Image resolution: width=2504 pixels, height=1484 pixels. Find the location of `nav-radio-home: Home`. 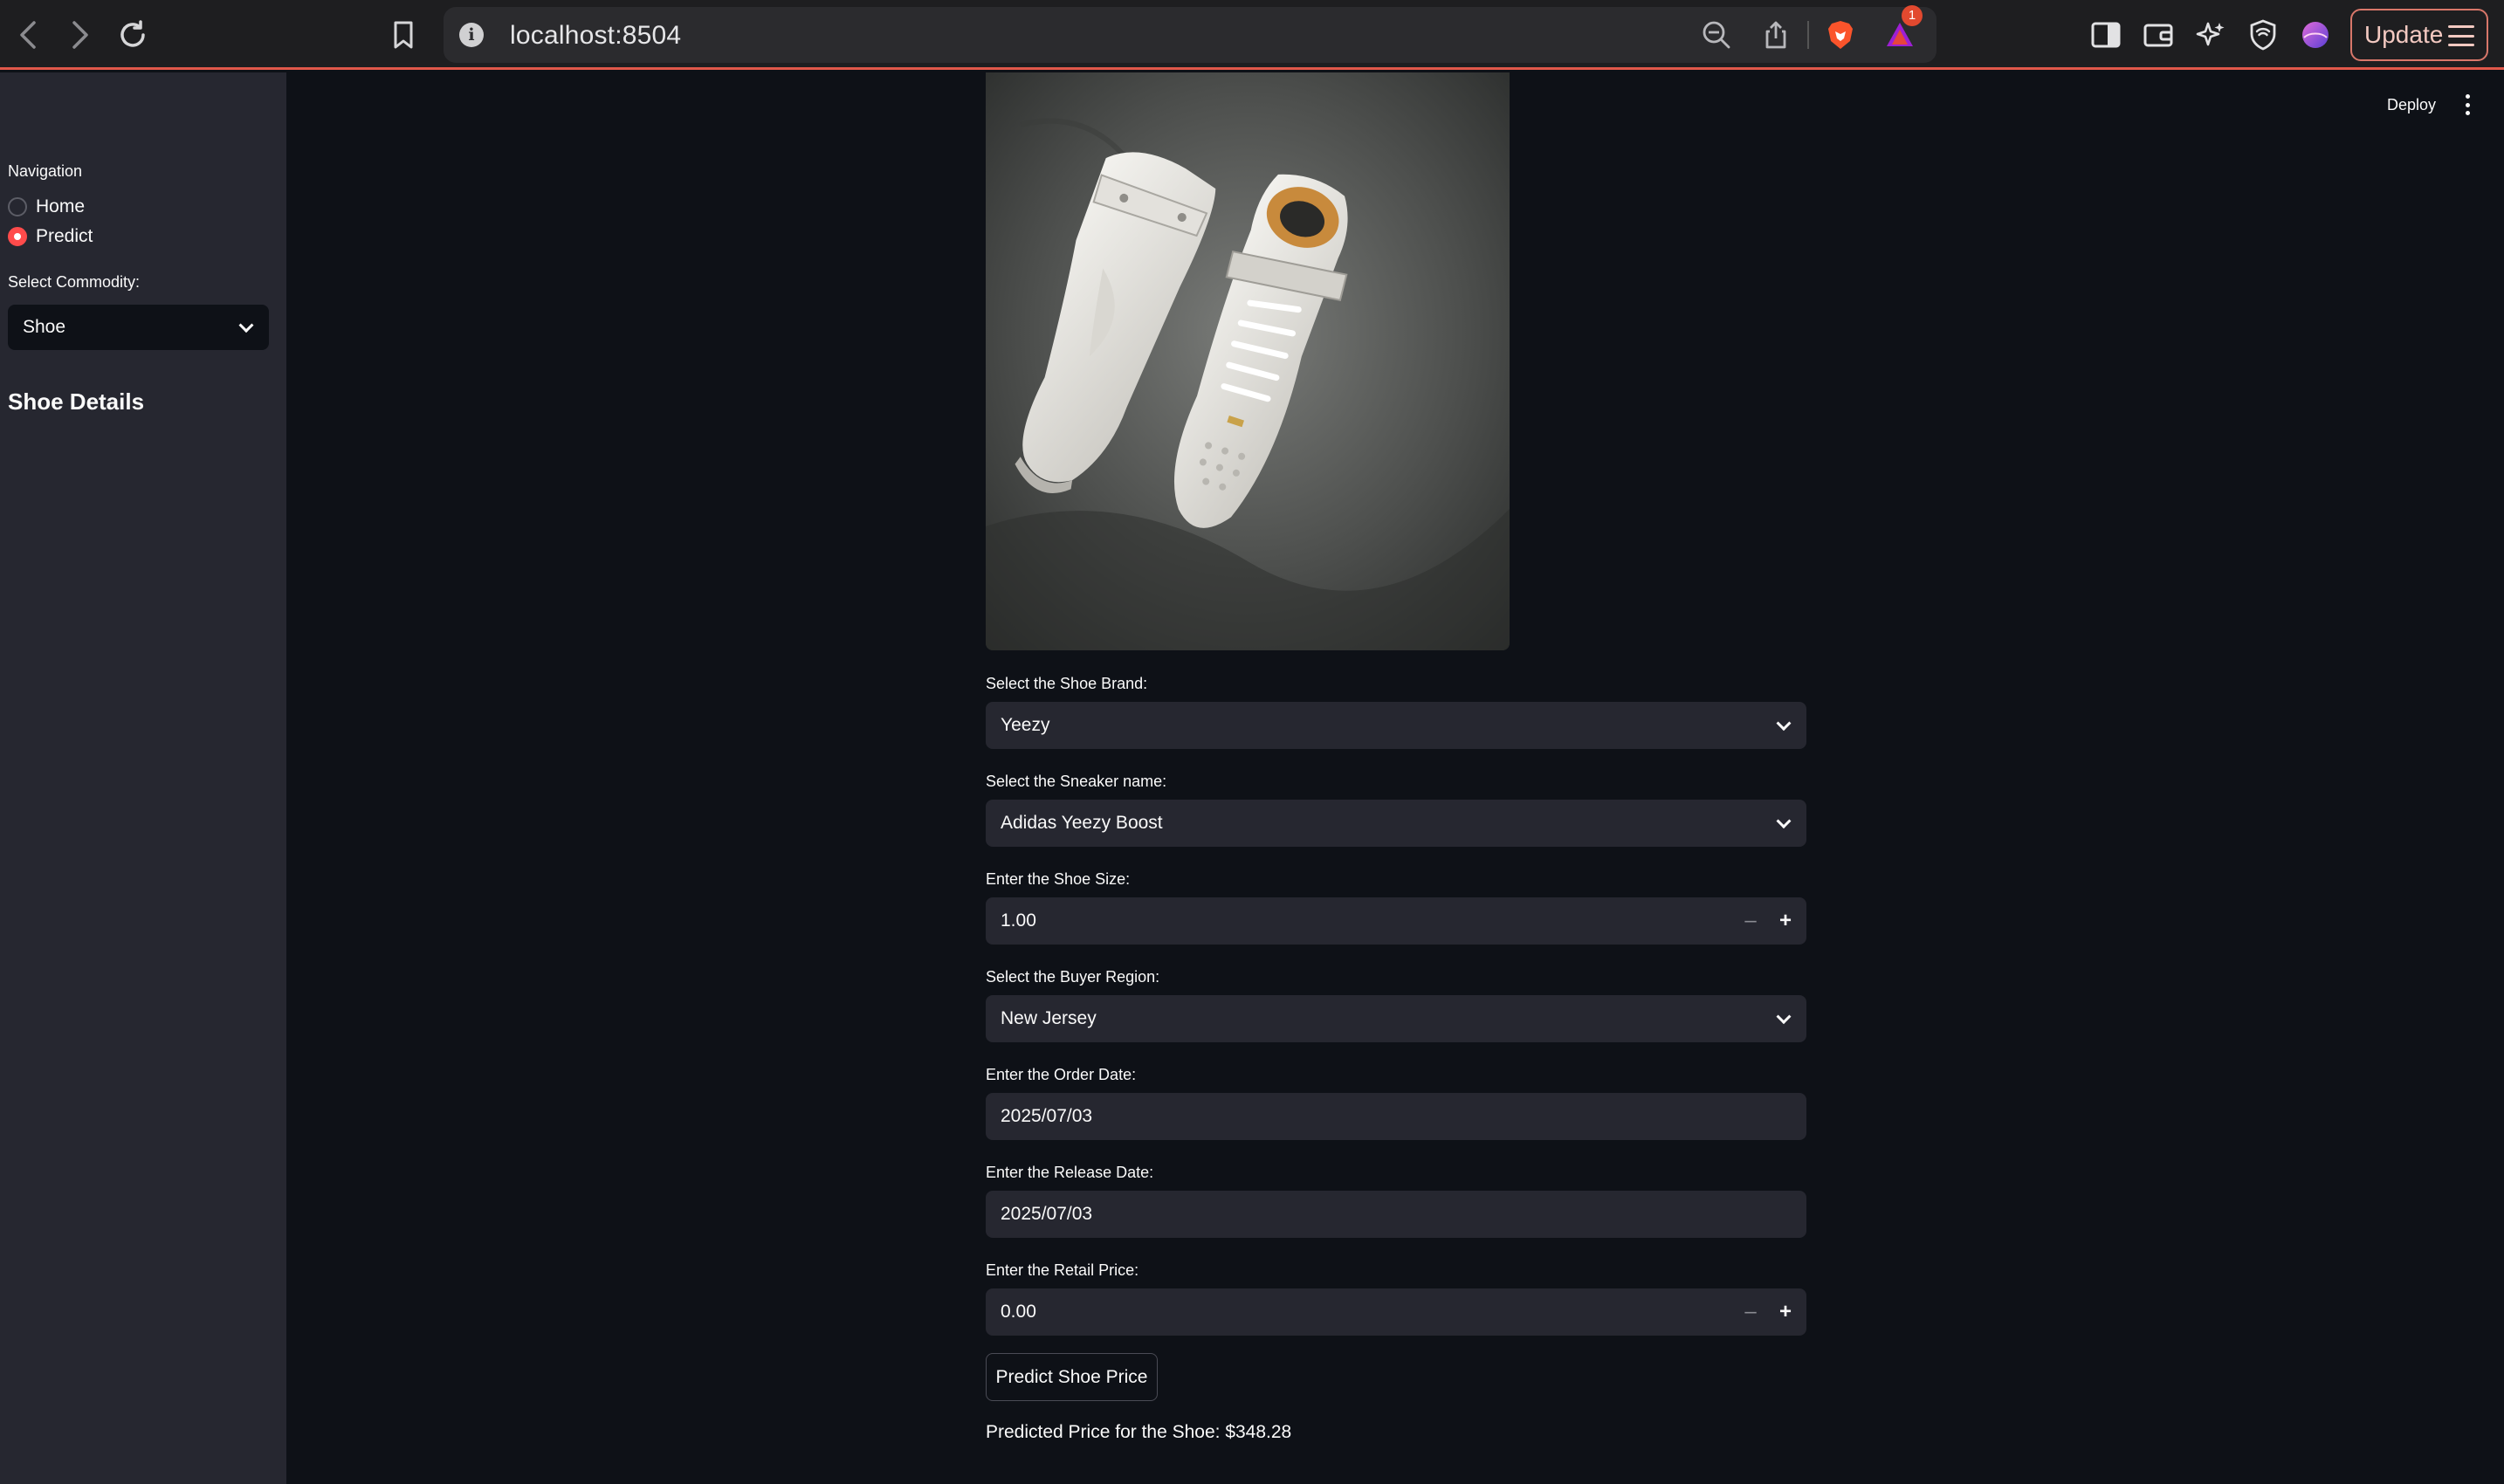

nav-radio-home: Home is located at coordinates (46, 206).